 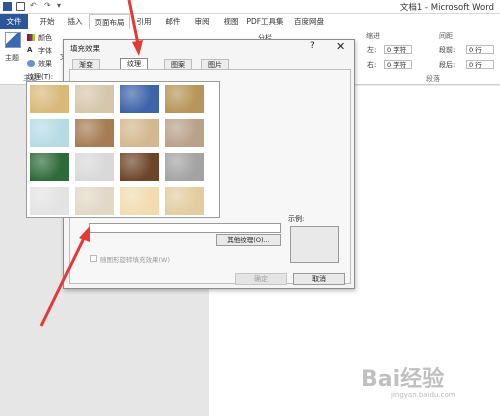 I want to click on arrow-head-texture-tab, so click(x=137, y=48).